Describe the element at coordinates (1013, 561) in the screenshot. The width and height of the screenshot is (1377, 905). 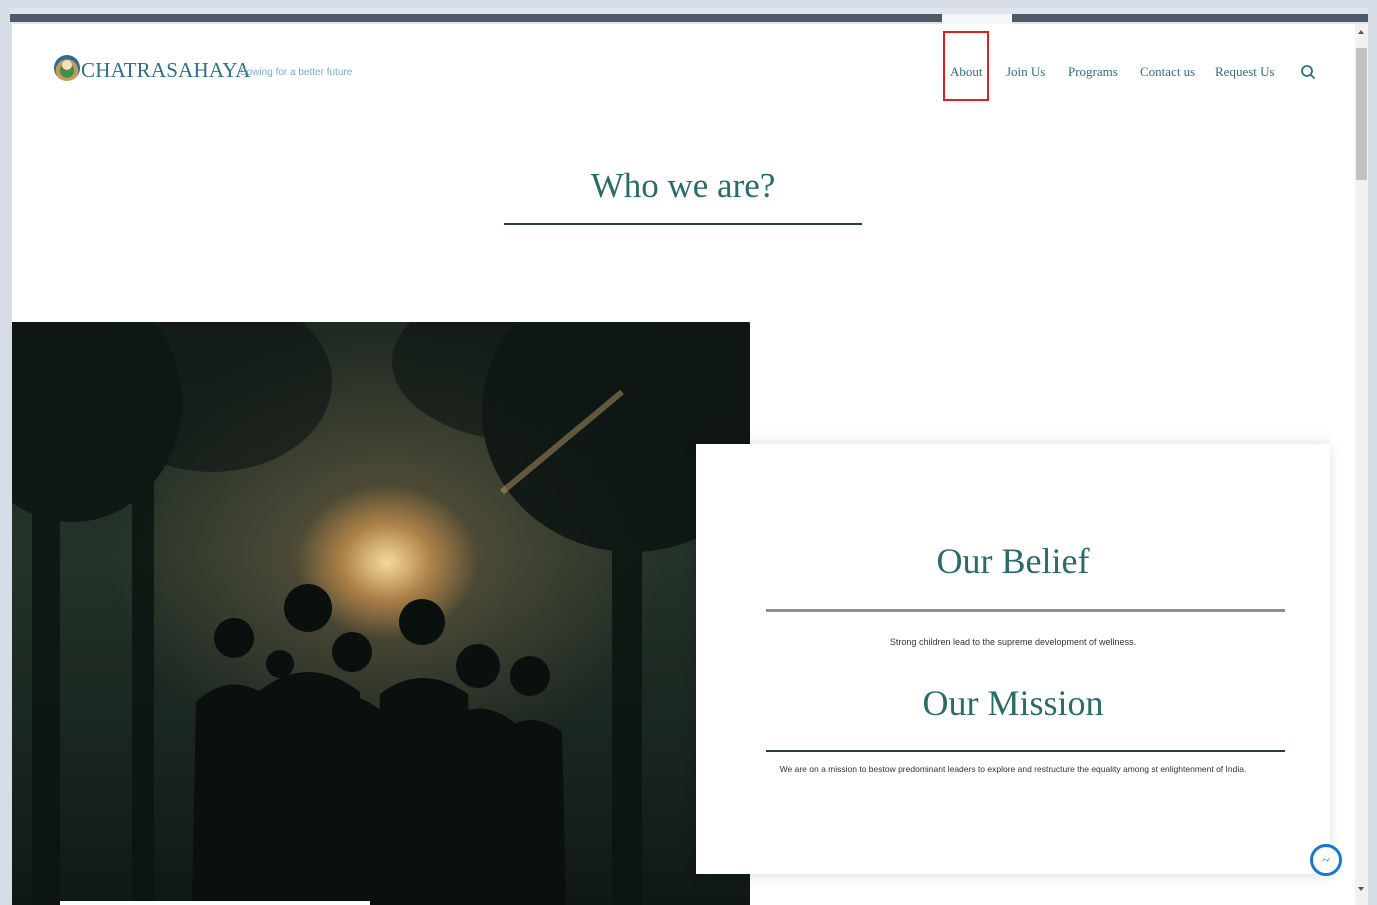
I see `belief-title: Our Belief` at that location.